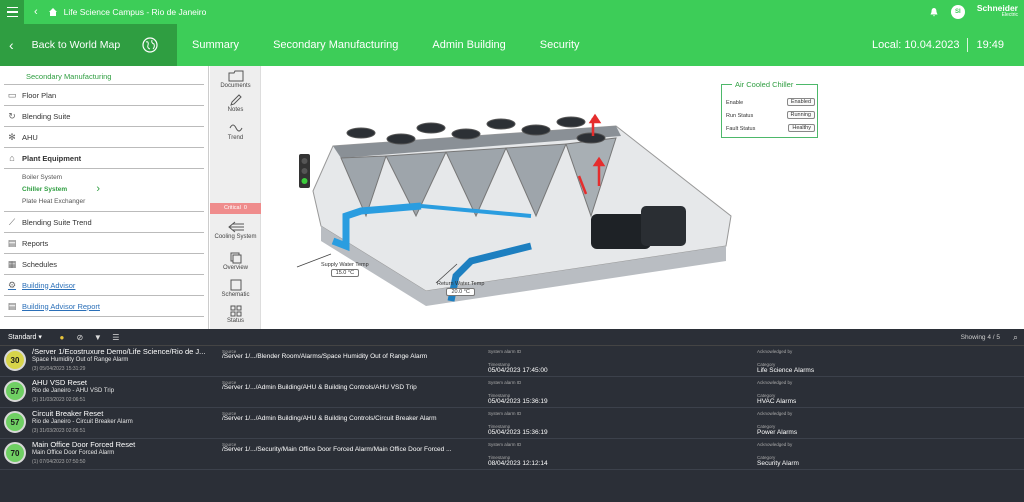  Describe the element at coordinates (104, 264) in the screenshot. I see `sidebar-item-schedules: ▦ Schedules` at that location.